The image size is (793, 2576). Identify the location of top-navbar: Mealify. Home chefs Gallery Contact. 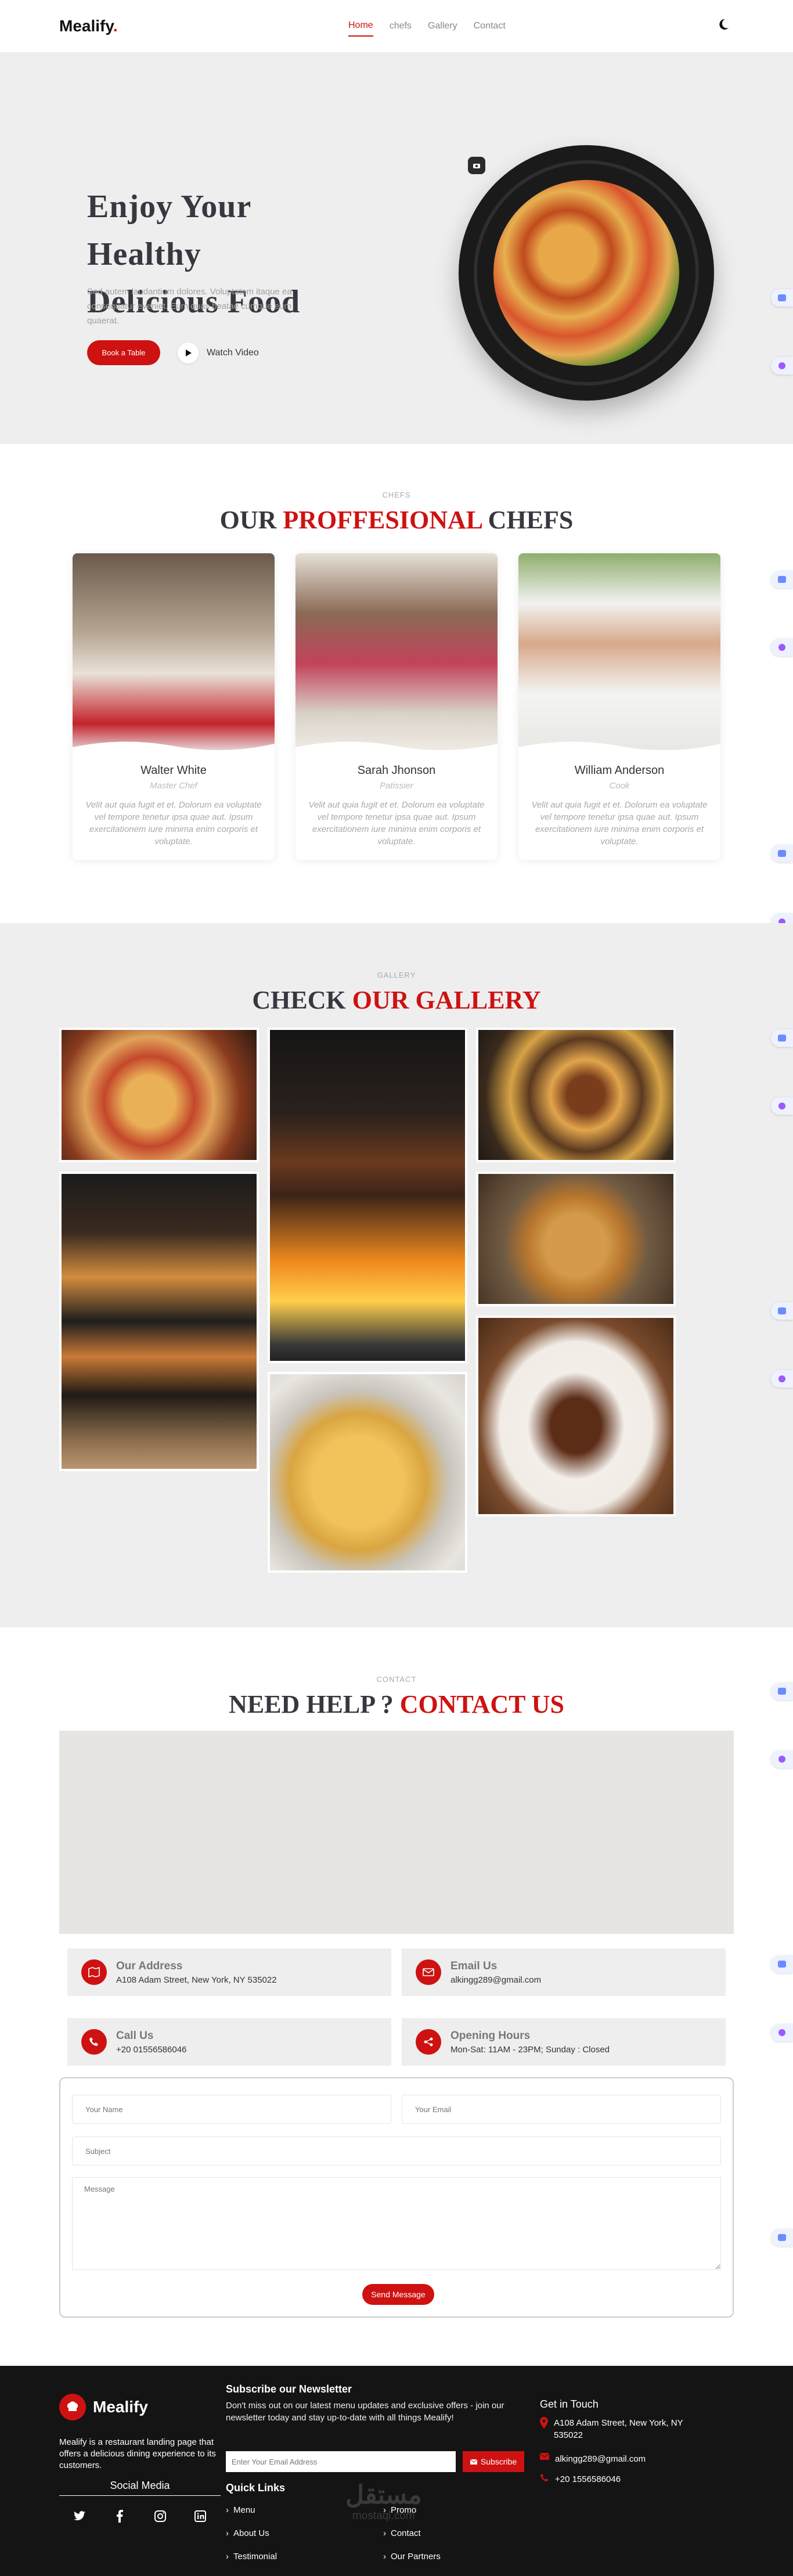
(396, 26).